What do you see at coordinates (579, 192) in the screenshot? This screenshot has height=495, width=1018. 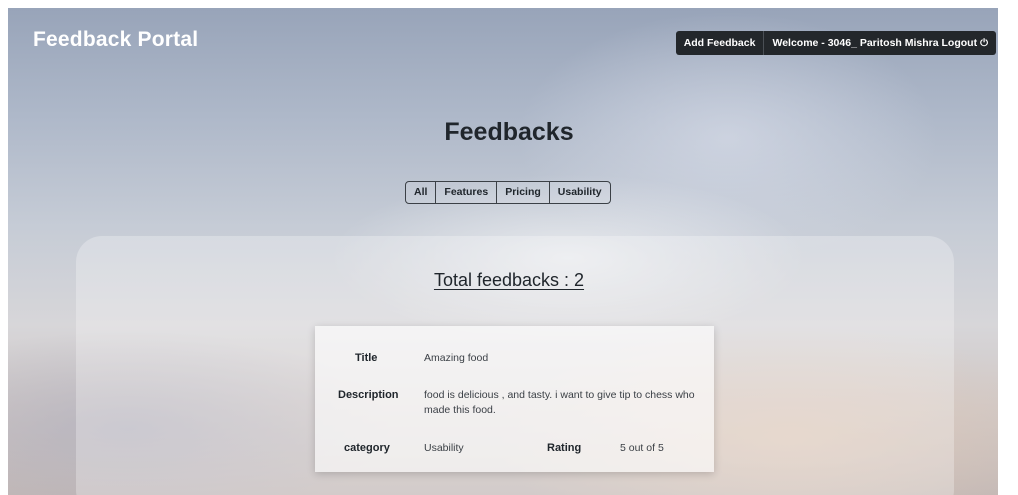 I see `filter-usability-button: Usability` at bounding box center [579, 192].